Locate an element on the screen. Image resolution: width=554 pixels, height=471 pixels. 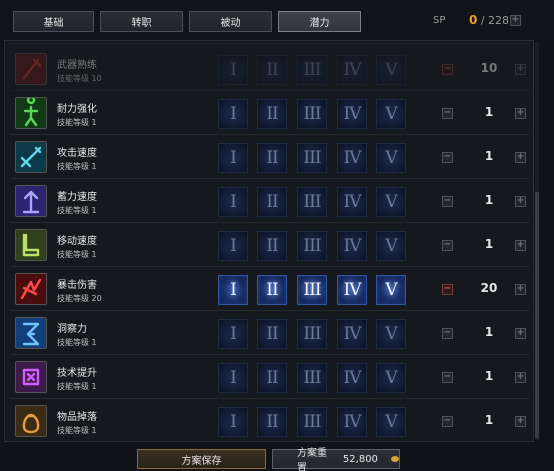
skill-row: 物品掉落 技能等级 1 I II III IV V −1 + is located at coordinates (270, 420).